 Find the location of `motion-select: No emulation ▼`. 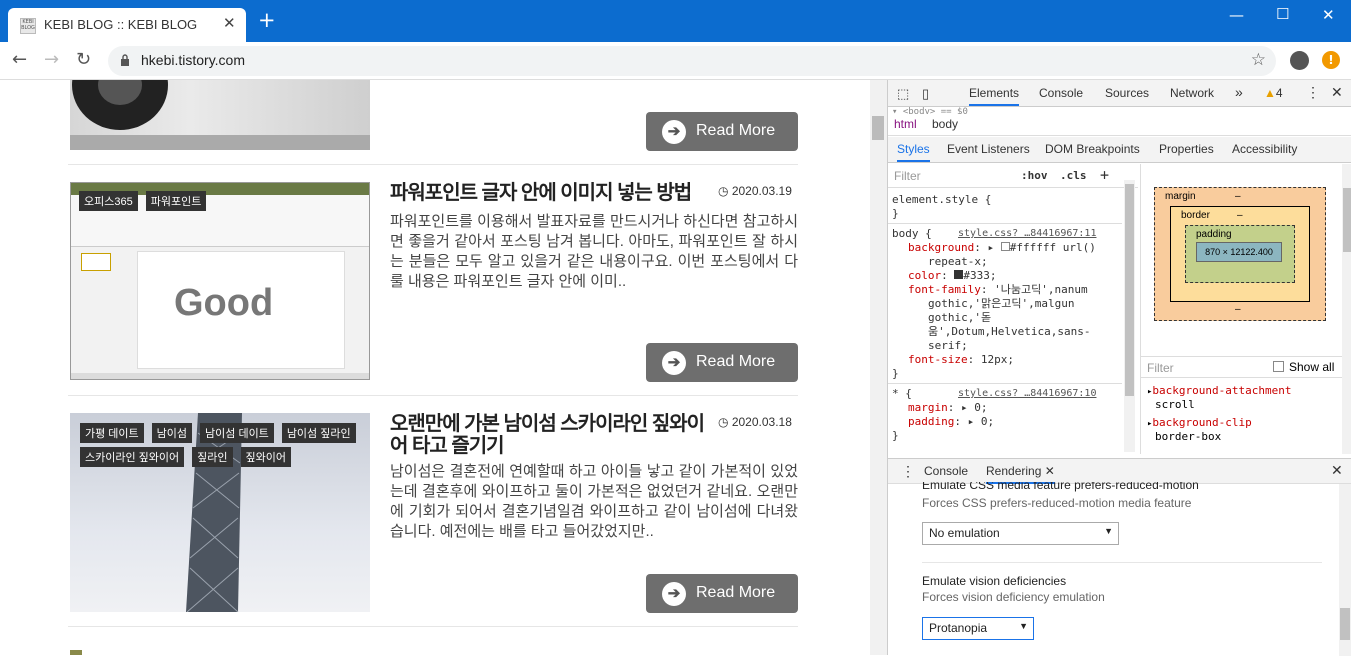

motion-select: No emulation ▼ is located at coordinates (1020, 533).